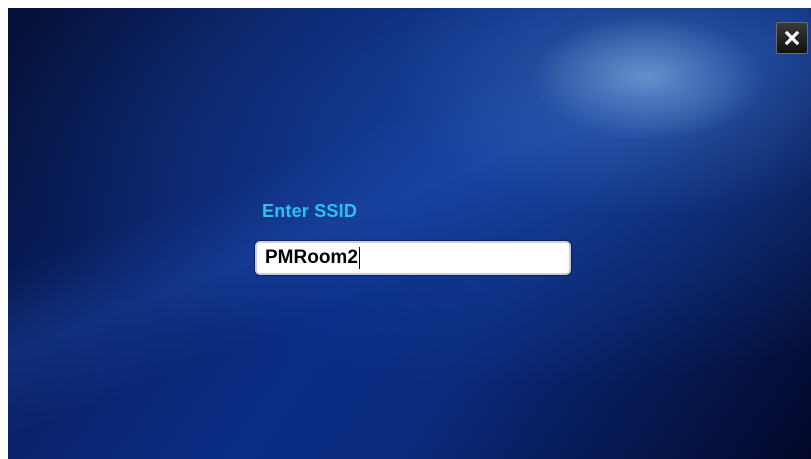 The image size is (811, 459). What do you see at coordinates (310, 211) in the screenshot?
I see `ssid-label: Enter SSID` at bounding box center [310, 211].